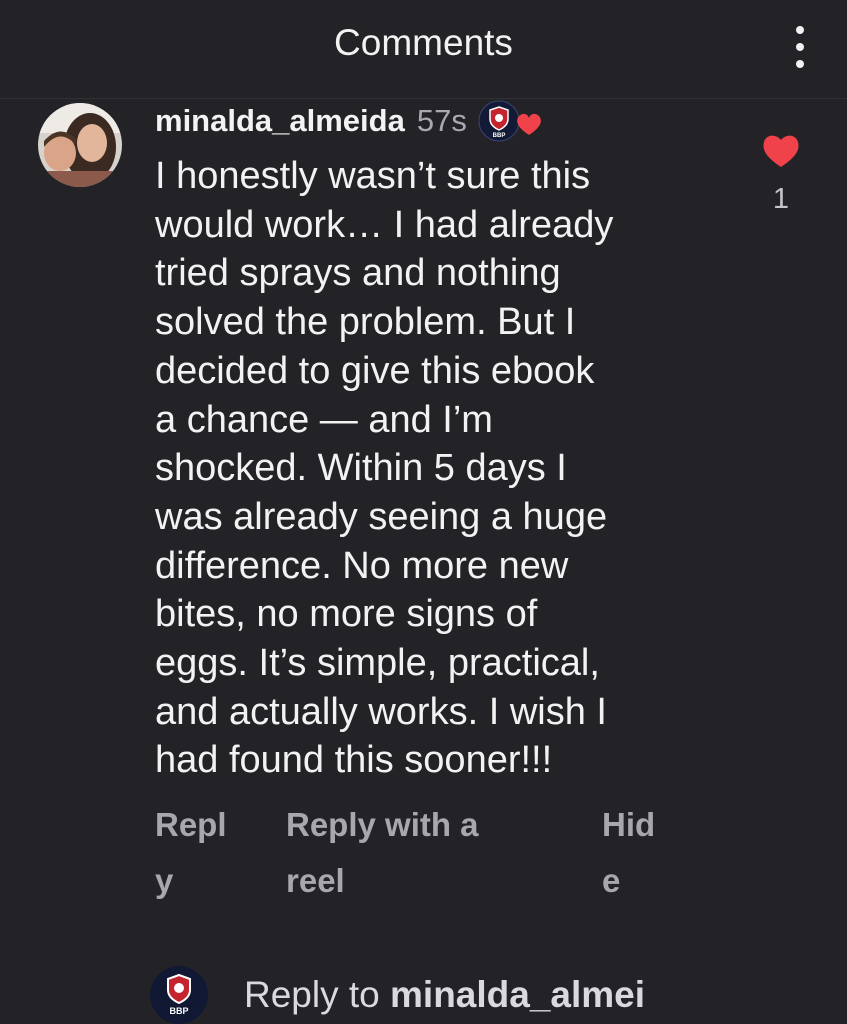  What do you see at coordinates (518, 994) in the screenshot?
I see `reply-target: minalda_almei` at bounding box center [518, 994].